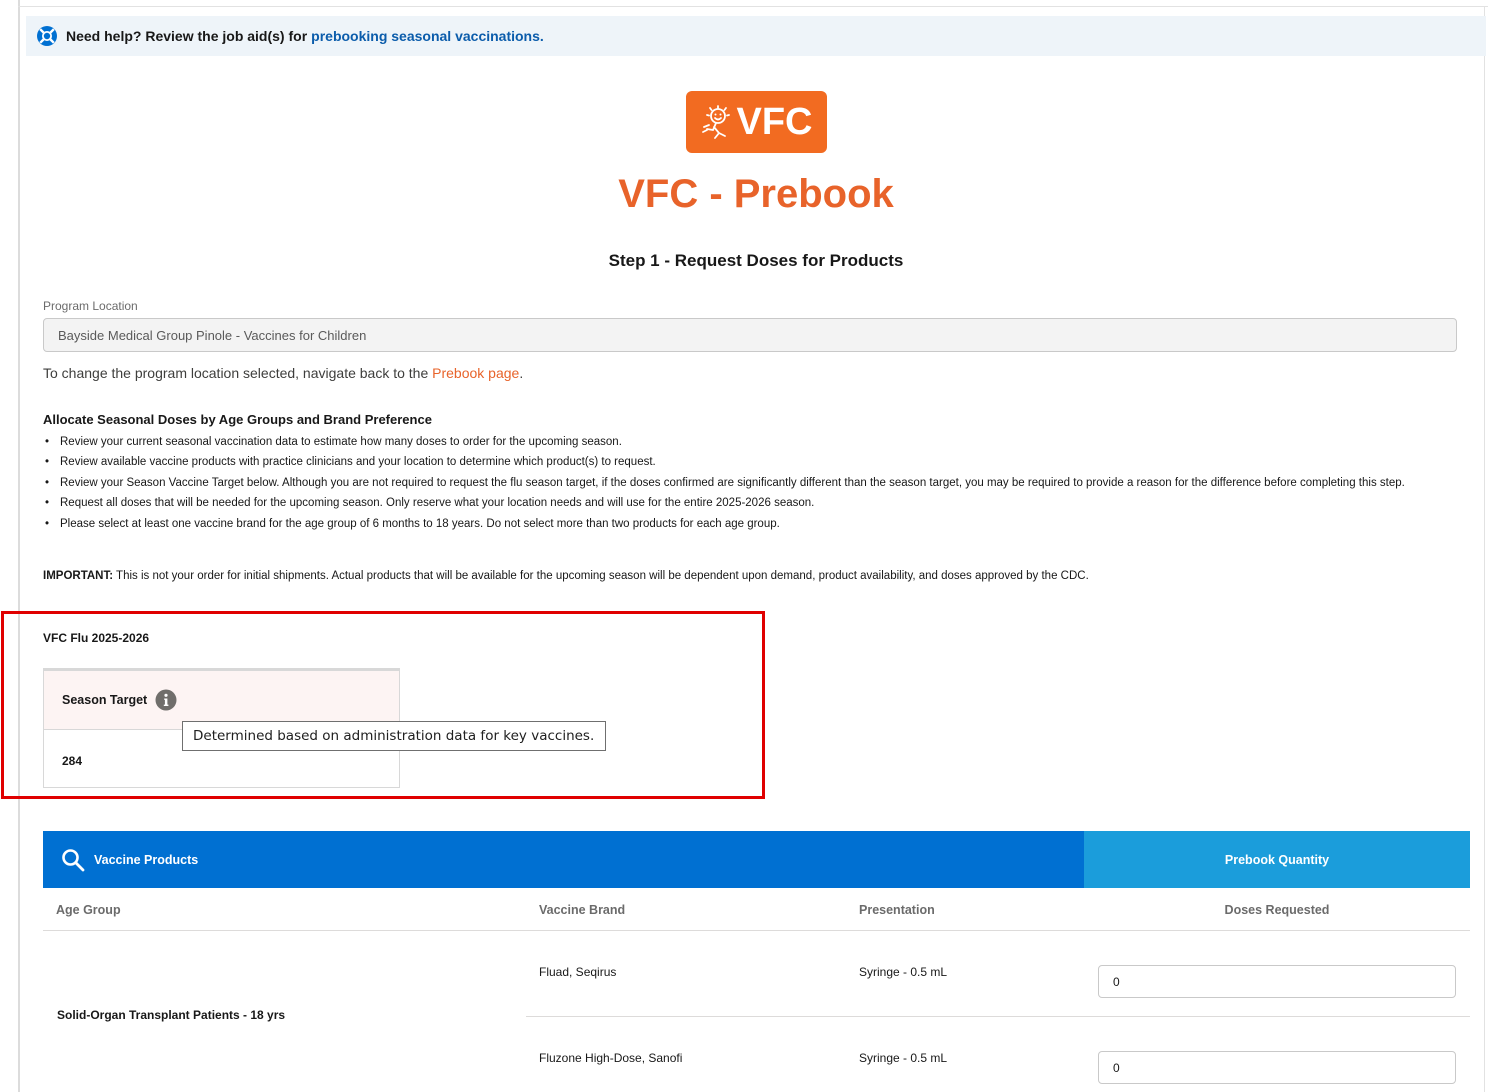 The width and height of the screenshot is (1488, 1092). Describe the element at coordinates (582, 910) in the screenshot. I see `column-header-vaccine-brand: Vaccine Brand` at that location.